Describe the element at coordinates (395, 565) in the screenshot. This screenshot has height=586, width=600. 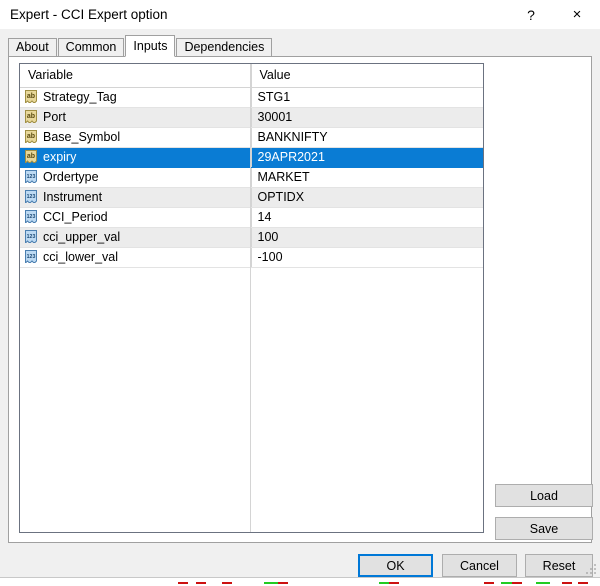
I see `ok-button: OK` at that location.